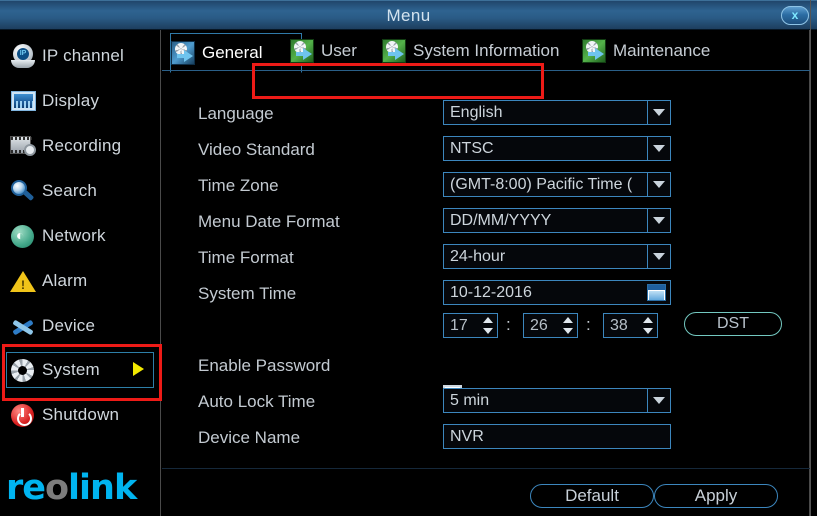 The width and height of the screenshot is (817, 516). I want to click on calendar-icon, so click(656, 292).